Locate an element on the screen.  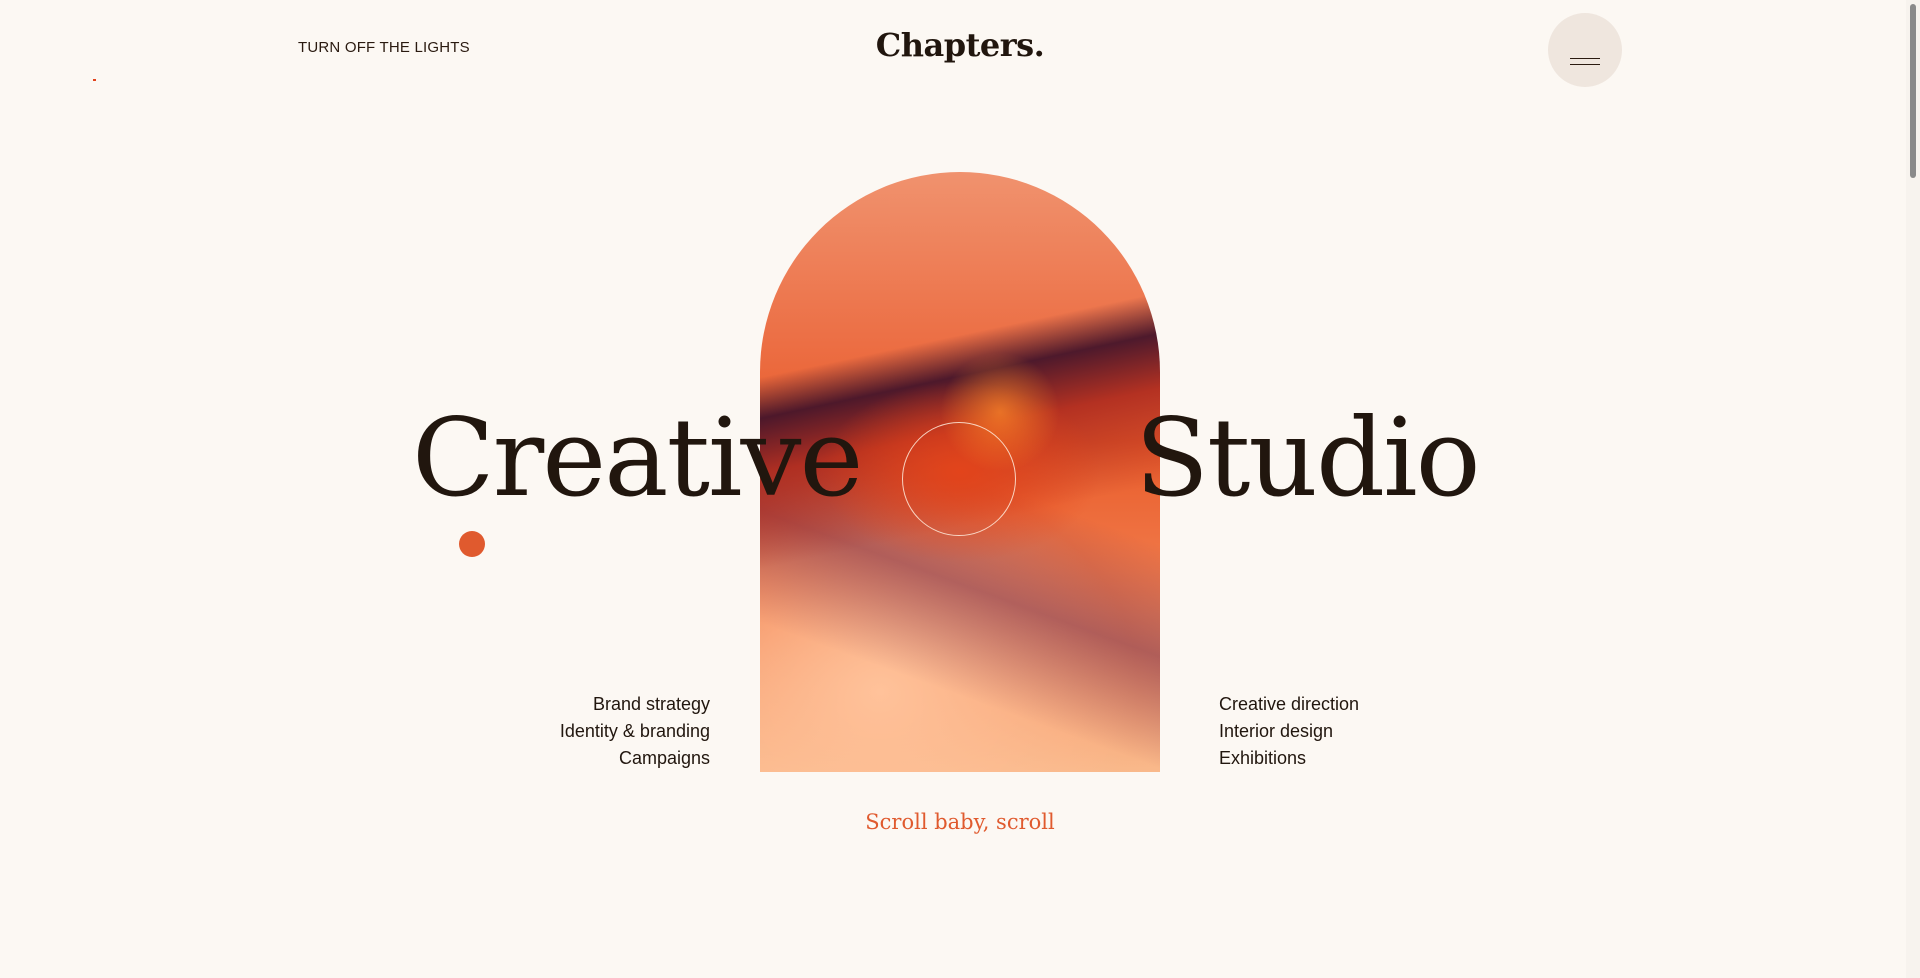
hamburger-line-bottom is located at coordinates (1585, 64).